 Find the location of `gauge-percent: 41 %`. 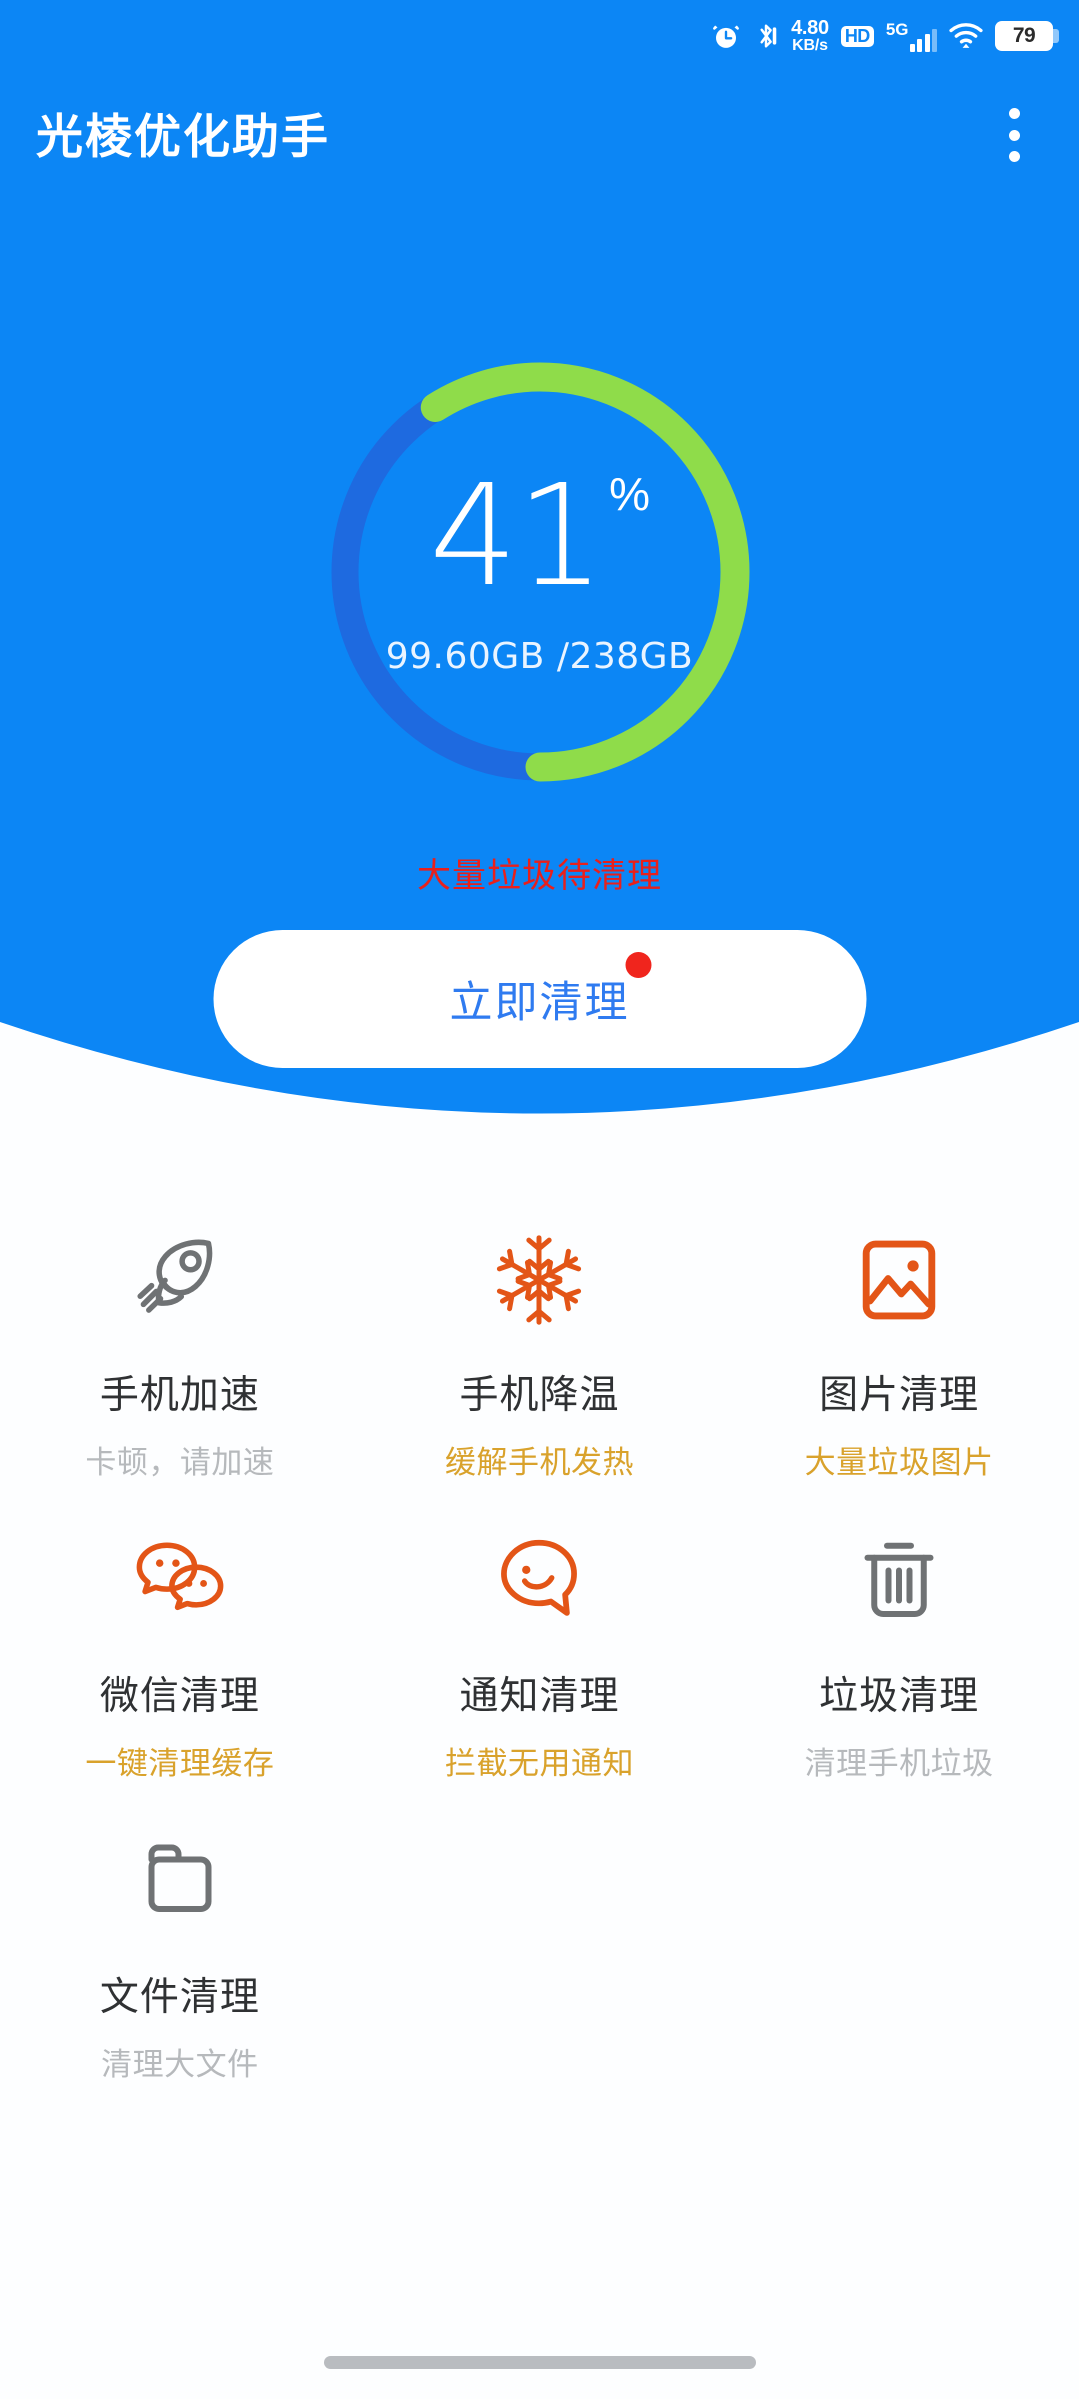

gauge-percent: 41 % is located at coordinates (540, 537).